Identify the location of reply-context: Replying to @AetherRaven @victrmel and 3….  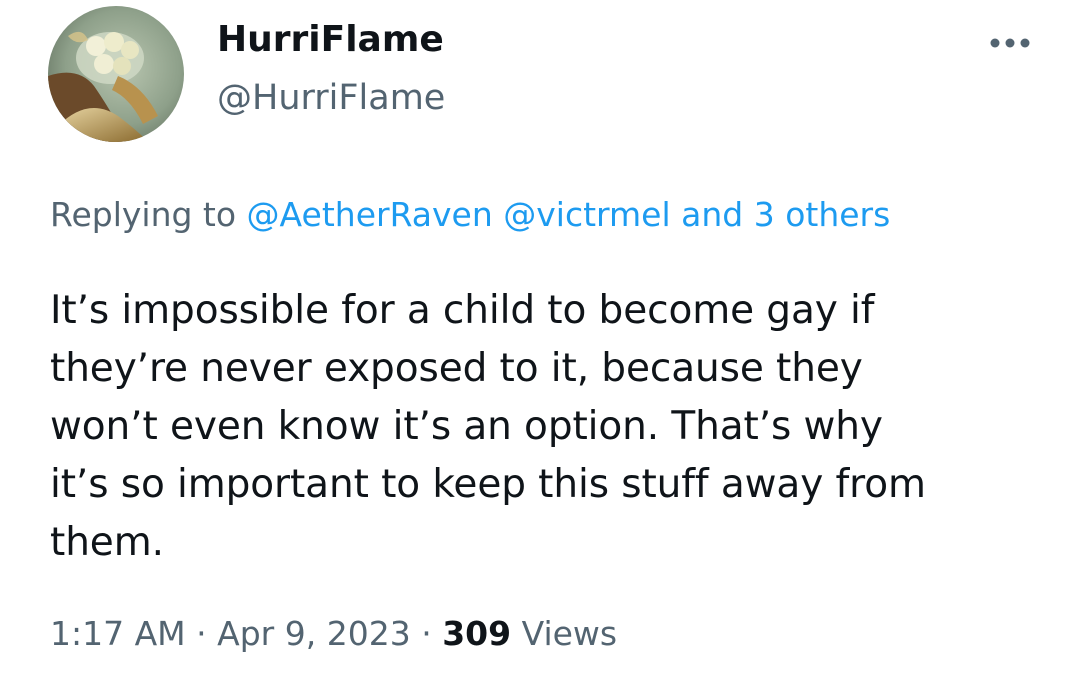
(470, 215).